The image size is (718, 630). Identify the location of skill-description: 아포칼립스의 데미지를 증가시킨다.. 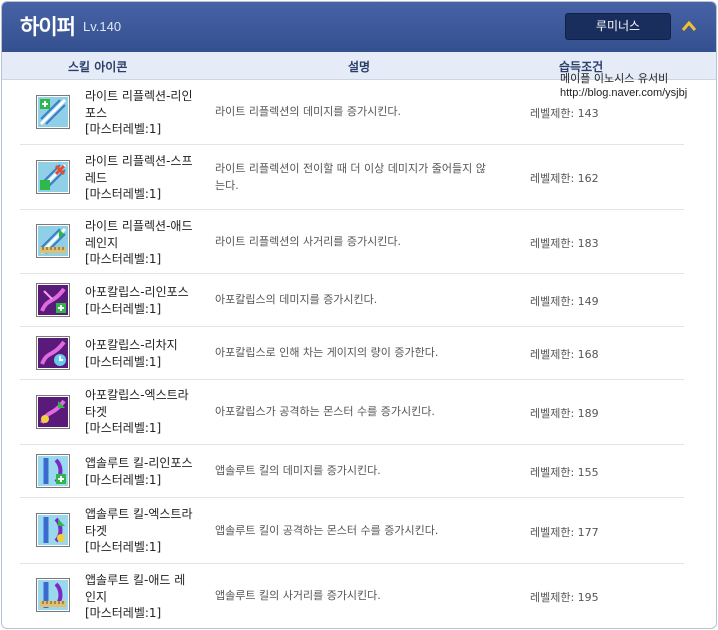
(296, 299).